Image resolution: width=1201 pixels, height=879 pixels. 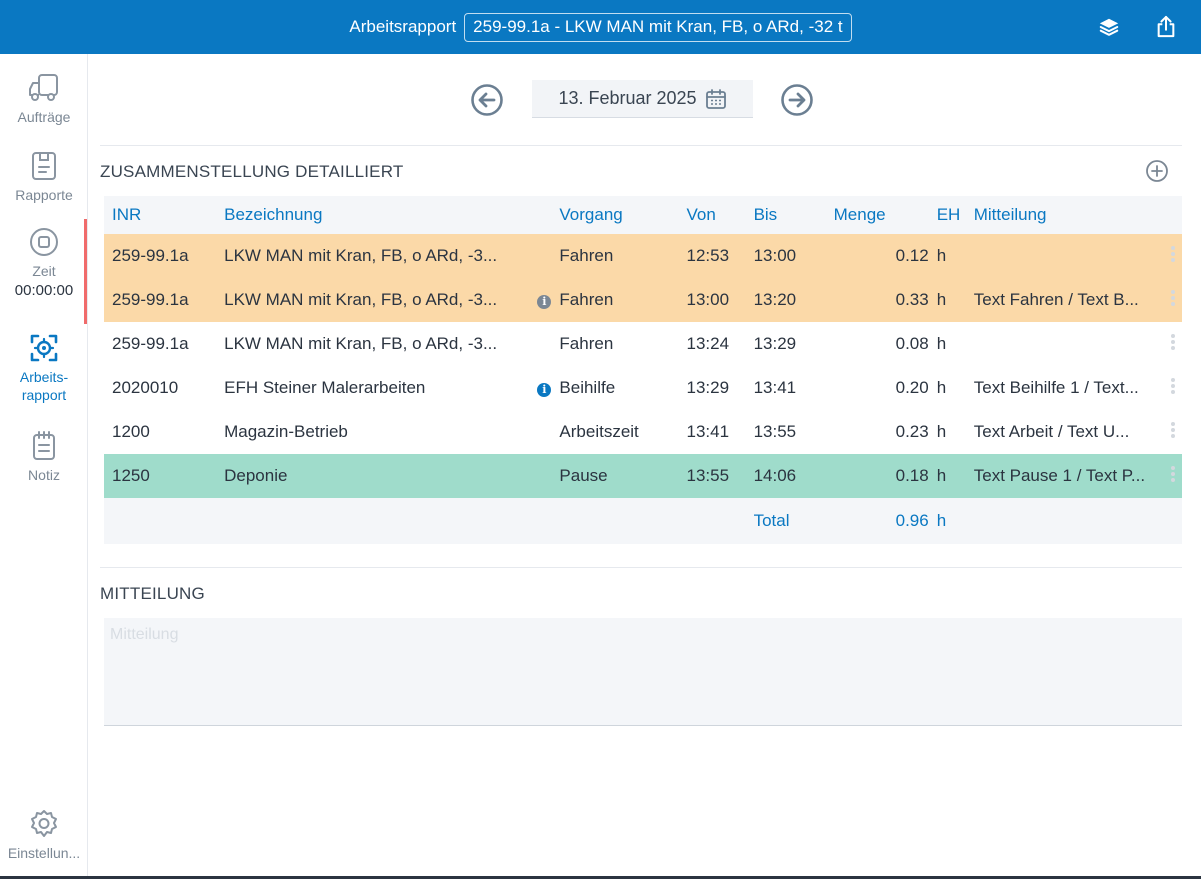 I want to click on clipboard-icon, so click(x=44, y=166).